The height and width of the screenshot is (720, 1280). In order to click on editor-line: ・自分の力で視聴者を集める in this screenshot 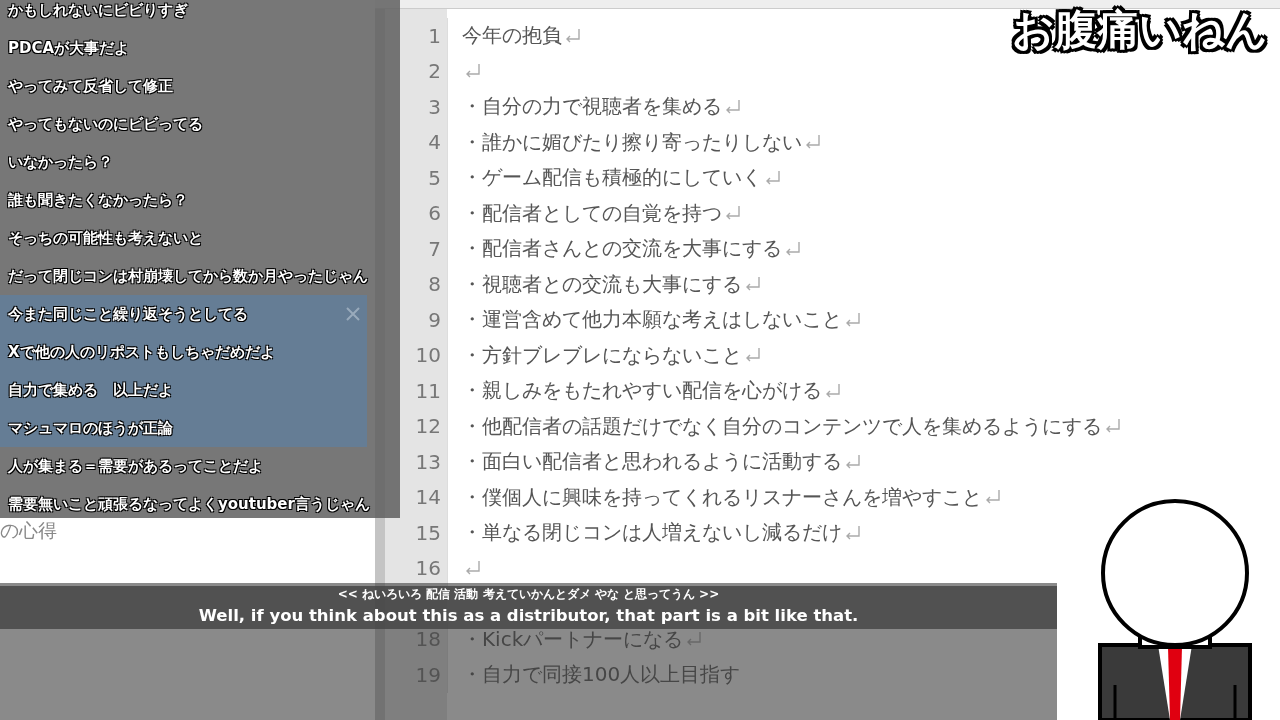, I will do `click(592, 107)`.